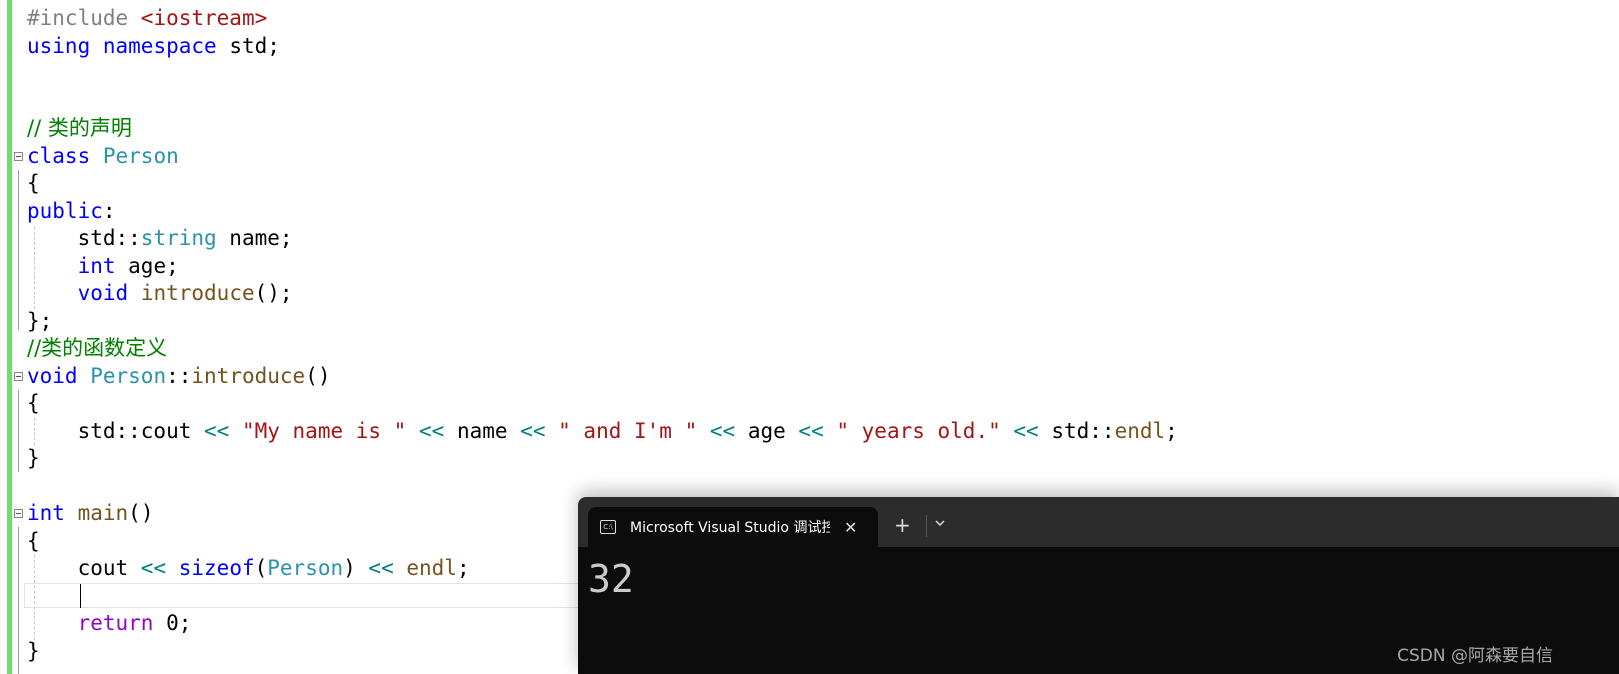 This screenshot has height=674, width=1619. I want to click on code-line-15: {, so click(602, 404).